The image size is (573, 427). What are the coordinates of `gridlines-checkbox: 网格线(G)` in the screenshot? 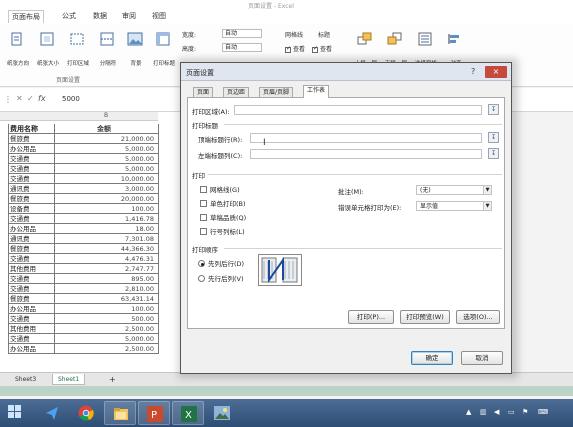 It's located at (220, 189).